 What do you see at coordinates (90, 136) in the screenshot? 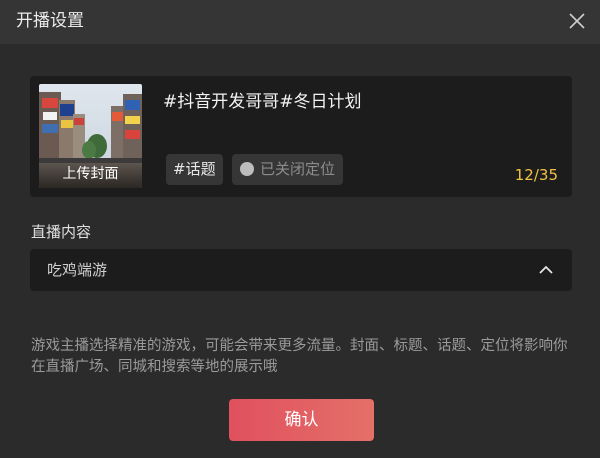
I see `cover-upload: 上传封面` at bounding box center [90, 136].